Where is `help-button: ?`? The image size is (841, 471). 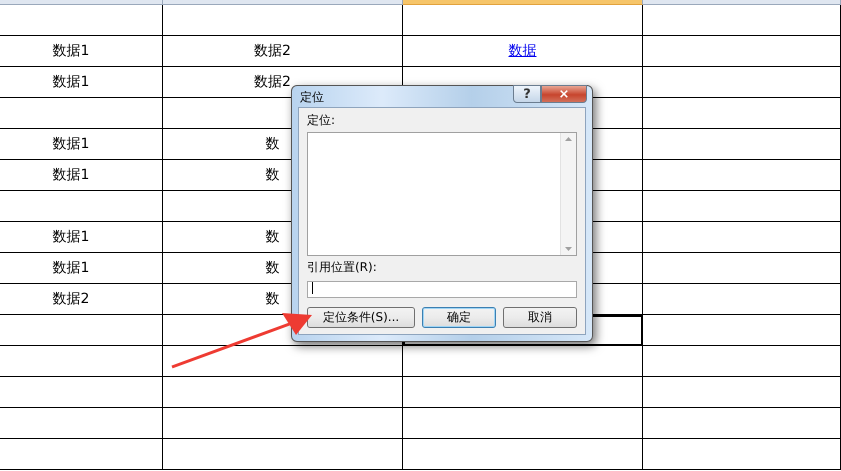 help-button: ? is located at coordinates (527, 94).